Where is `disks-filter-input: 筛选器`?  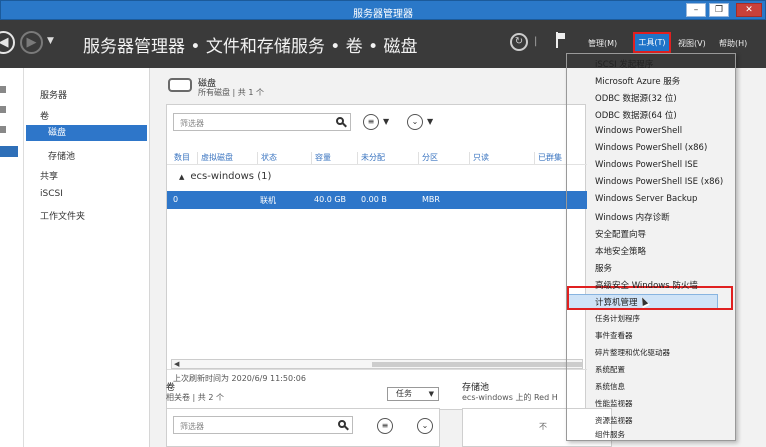 disks-filter-input: 筛选器 is located at coordinates (262, 122).